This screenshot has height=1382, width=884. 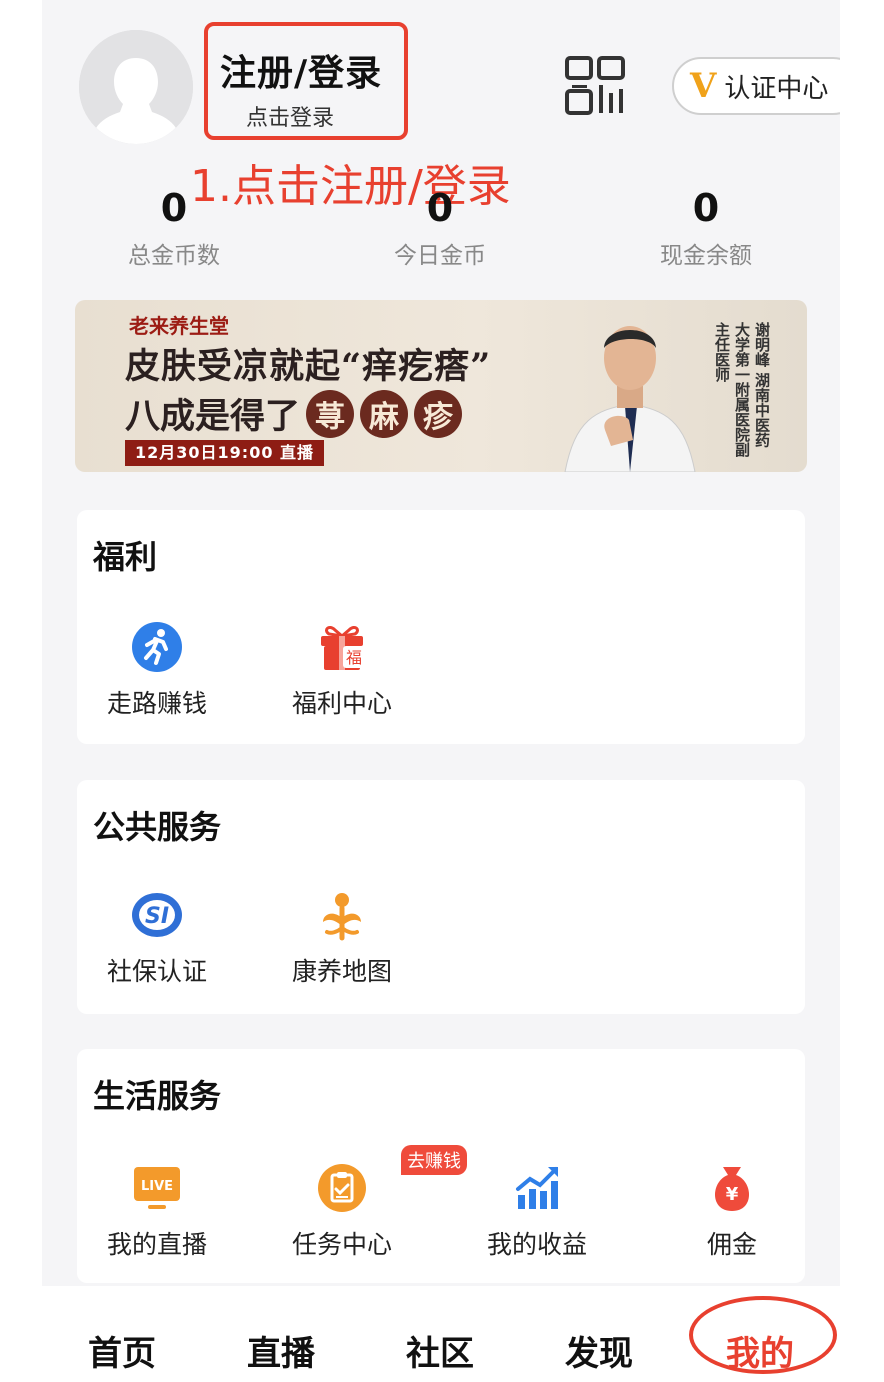 What do you see at coordinates (440, 256) in the screenshot?
I see `stat-label: 今日金币` at bounding box center [440, 256].